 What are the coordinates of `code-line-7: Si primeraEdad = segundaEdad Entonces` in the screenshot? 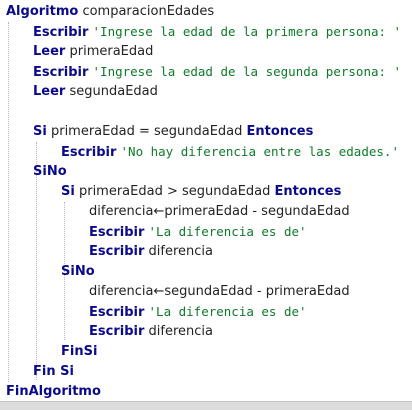 It's located at (173, 132).